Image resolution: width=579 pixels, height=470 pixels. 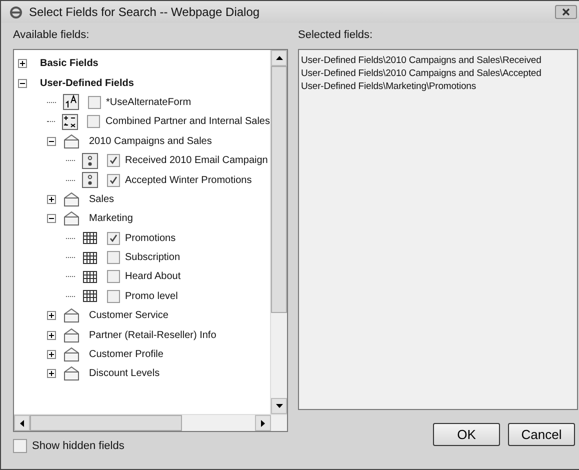 I want to click on tree-item: Accepted Winter Promotions, so click(x=188, y=180).